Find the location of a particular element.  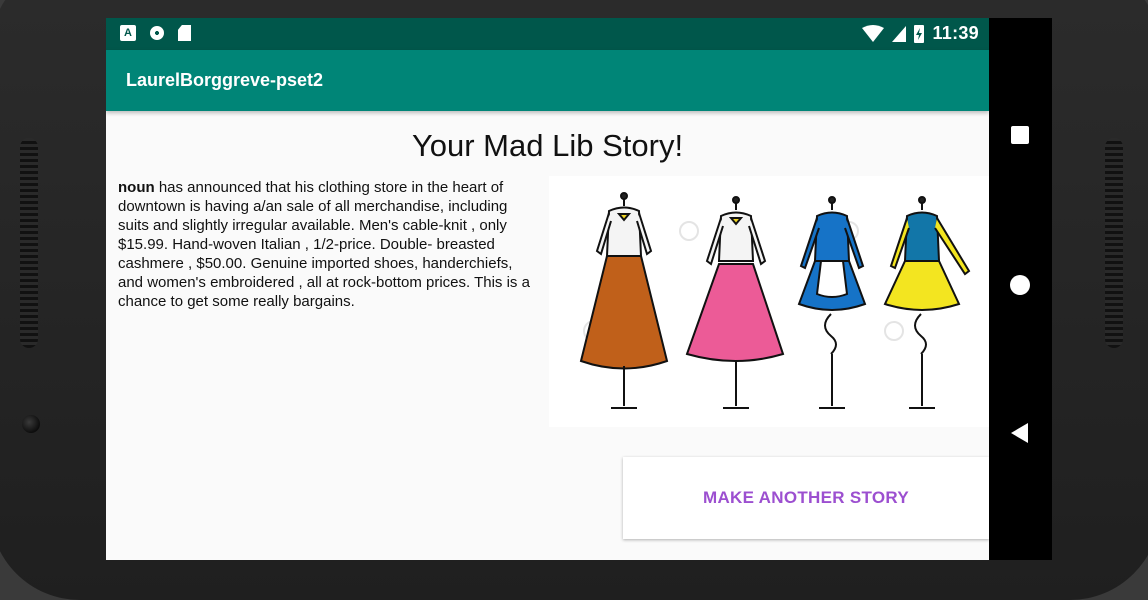

mannequin-dresses-image is located at coordinates (775, 300).